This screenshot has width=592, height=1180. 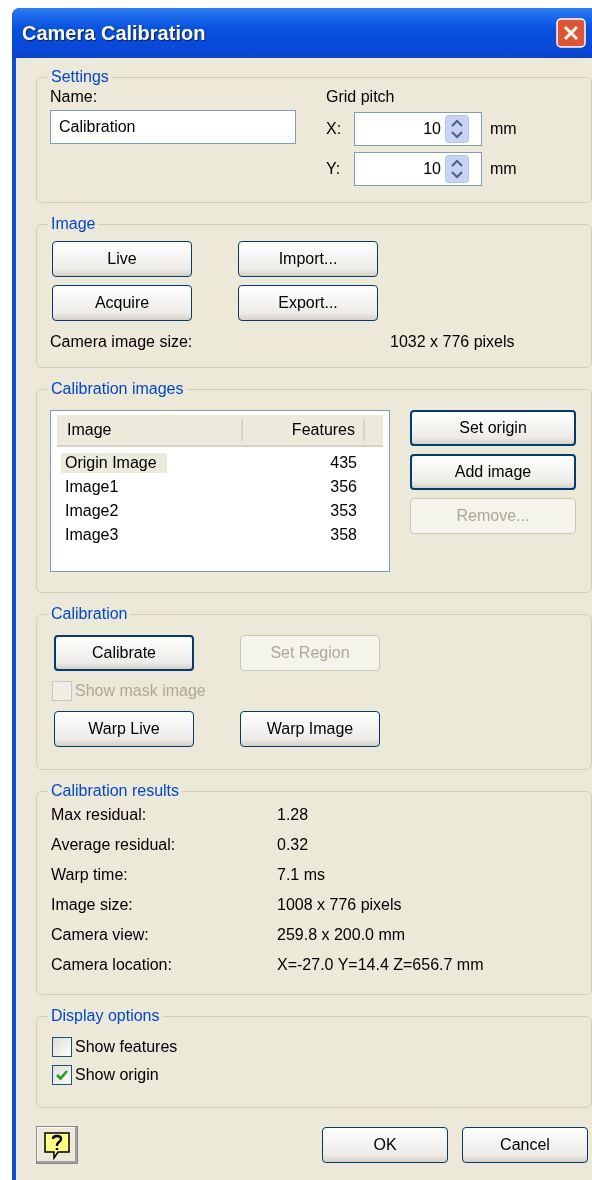 I want to click on result-value: 0.32, so click(x=293, y=845).